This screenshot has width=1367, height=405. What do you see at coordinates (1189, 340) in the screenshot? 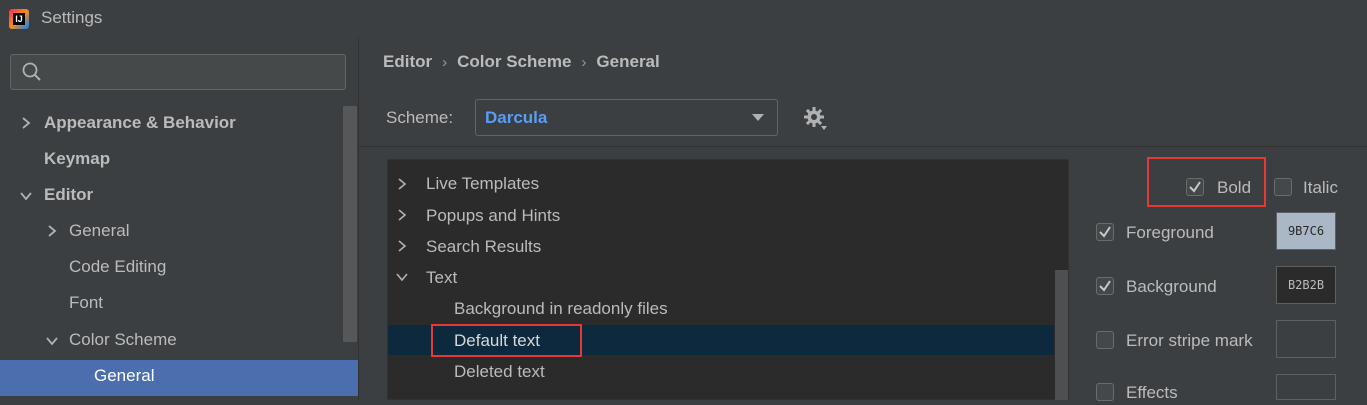
I see `error-stripe-label: Error stripe mark` at bounding box center [1189, 340].